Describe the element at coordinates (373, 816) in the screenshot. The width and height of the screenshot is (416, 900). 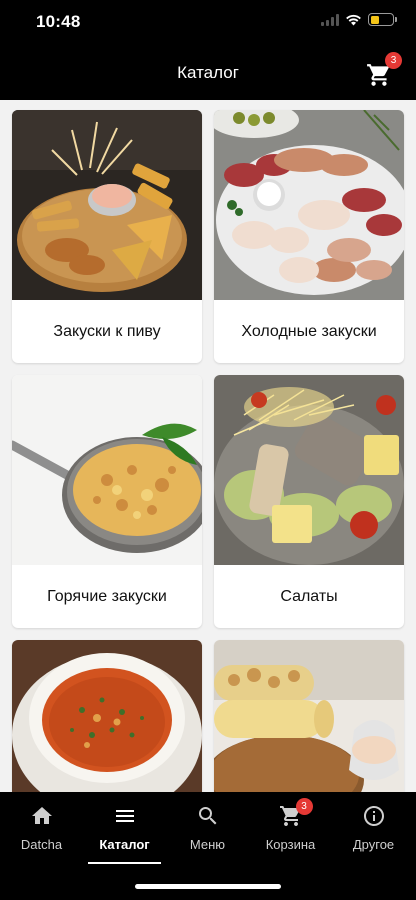
I see `info-icon` at that location.